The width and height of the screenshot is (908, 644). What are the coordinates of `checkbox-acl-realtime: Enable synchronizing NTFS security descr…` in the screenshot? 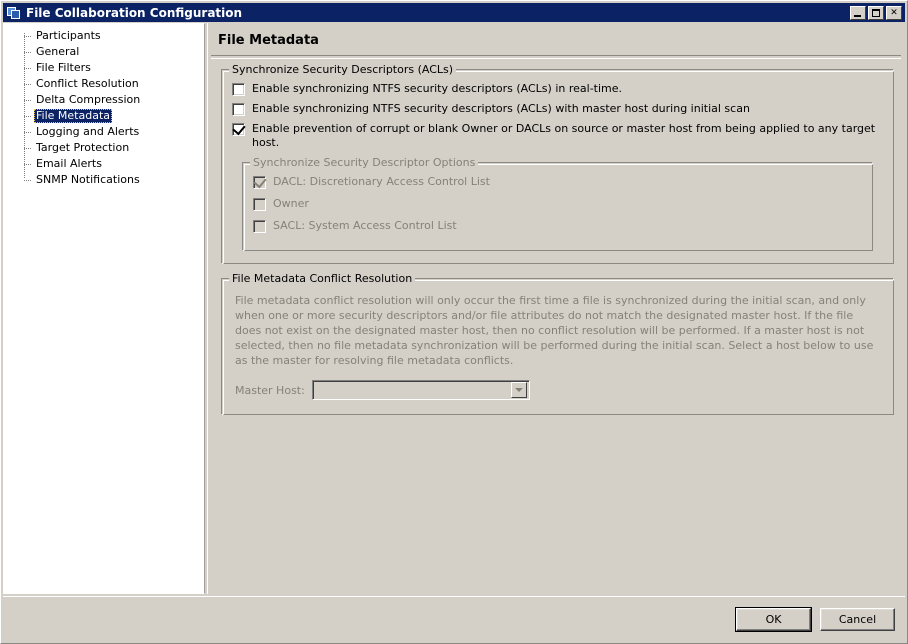 It's located at (557, 89).